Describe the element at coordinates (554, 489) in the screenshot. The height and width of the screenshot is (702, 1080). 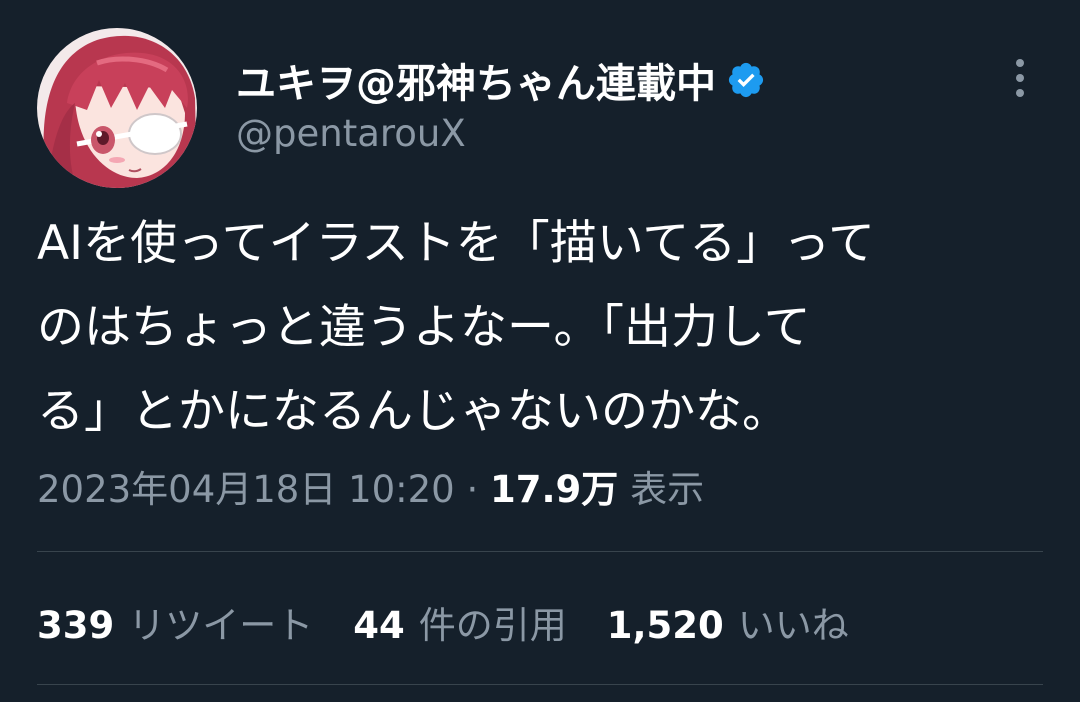
I see `views-count: 17.9万` at that location.